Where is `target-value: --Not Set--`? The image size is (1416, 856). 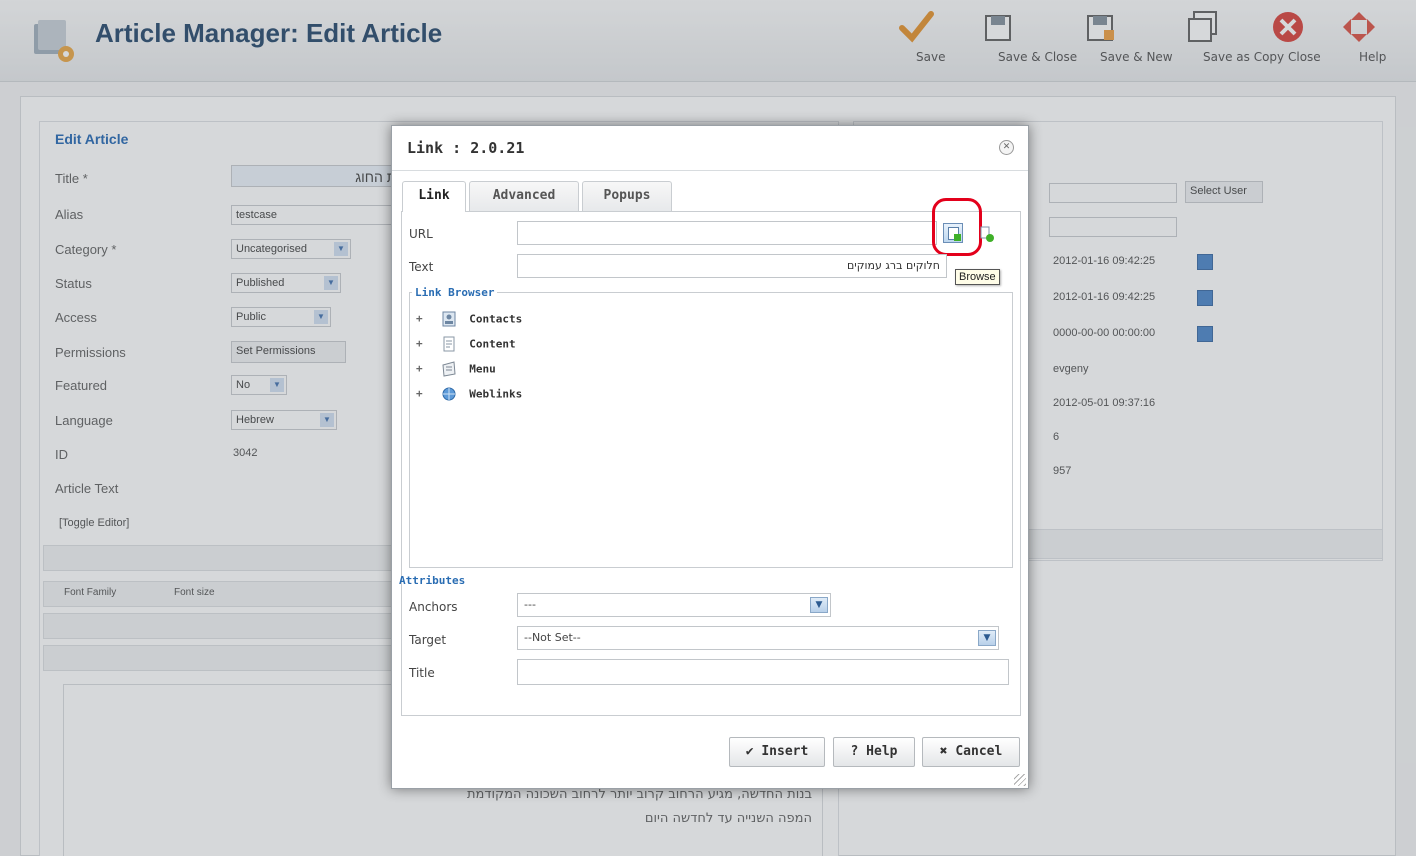
target-value: --Not Set-- is located at coordinates (552, 637).